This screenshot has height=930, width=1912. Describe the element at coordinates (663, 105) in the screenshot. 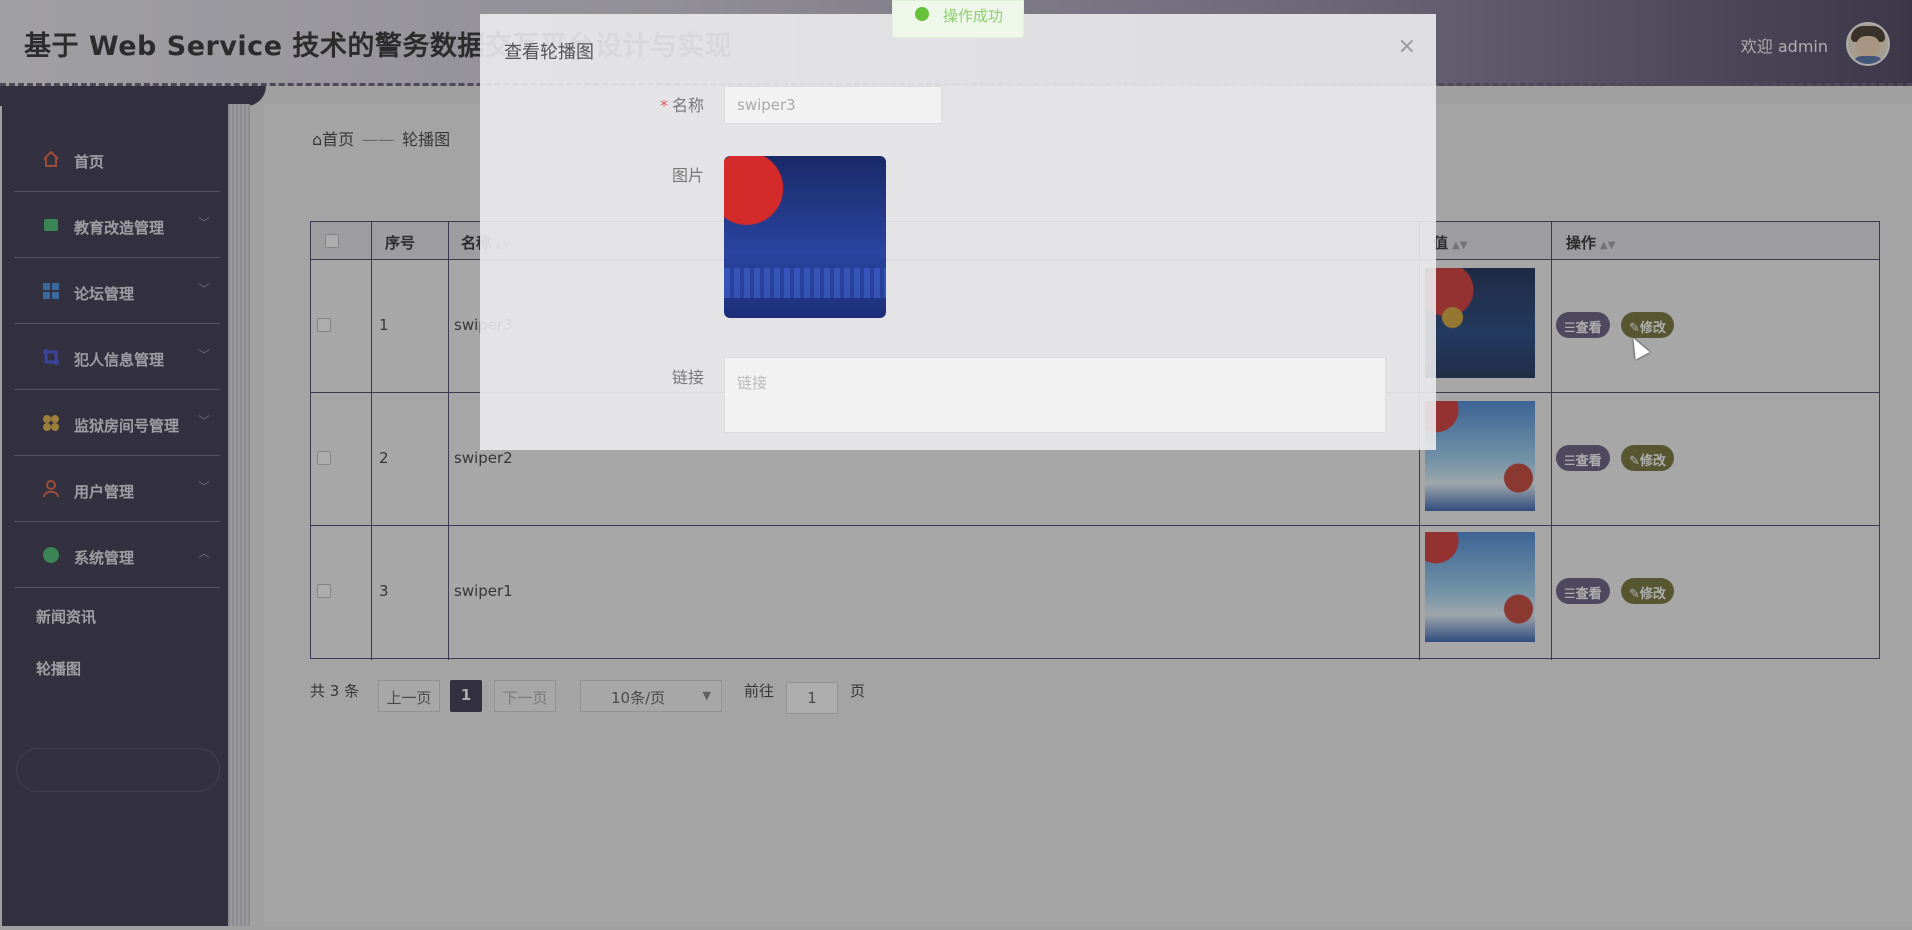

I see `required-mark: *` at that location.